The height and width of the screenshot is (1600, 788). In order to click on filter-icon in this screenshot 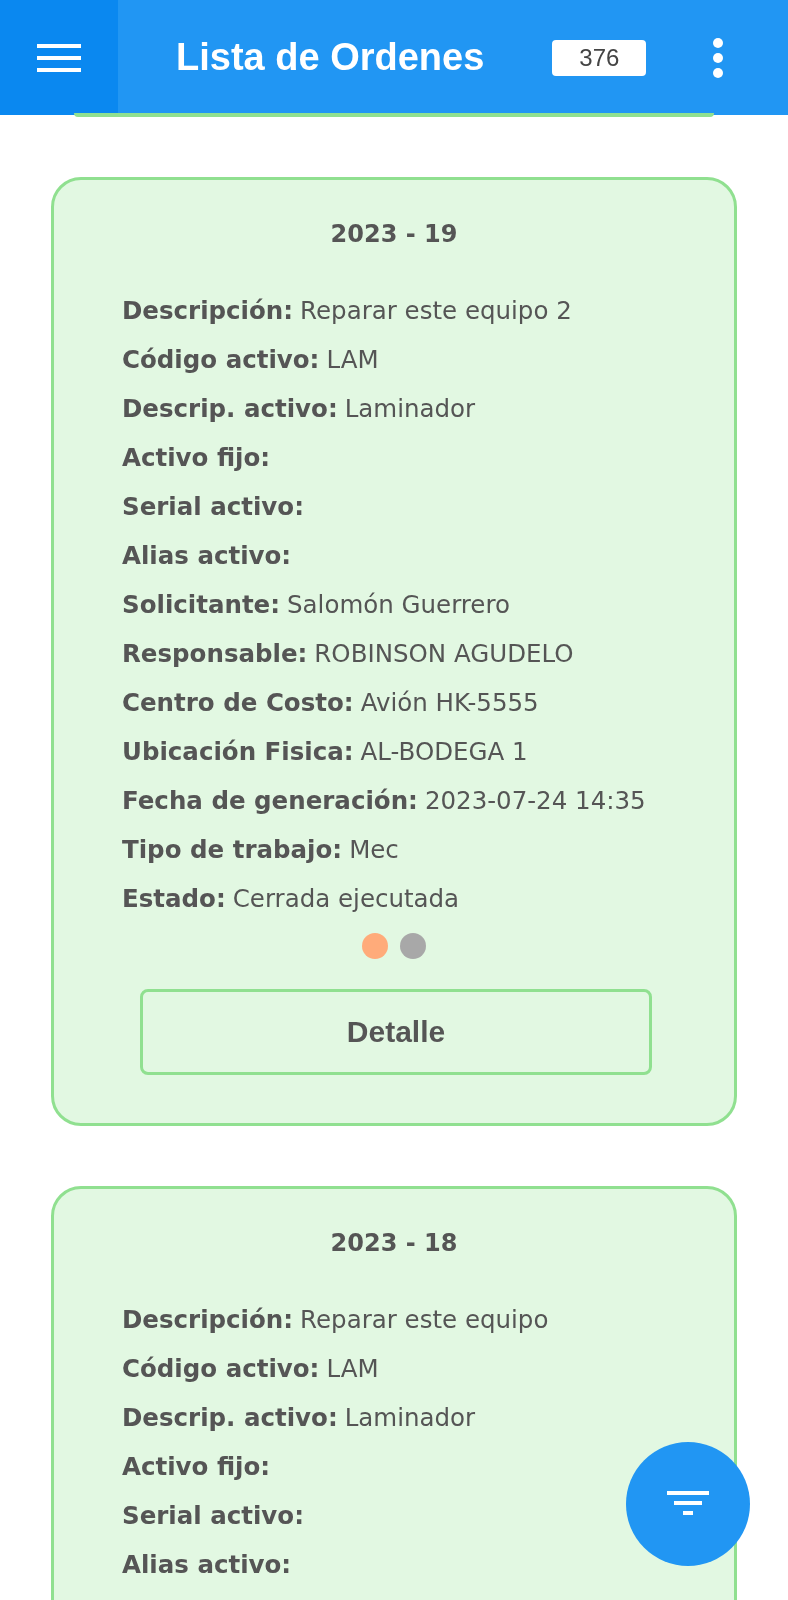, I will do `click(688, 1504)`.